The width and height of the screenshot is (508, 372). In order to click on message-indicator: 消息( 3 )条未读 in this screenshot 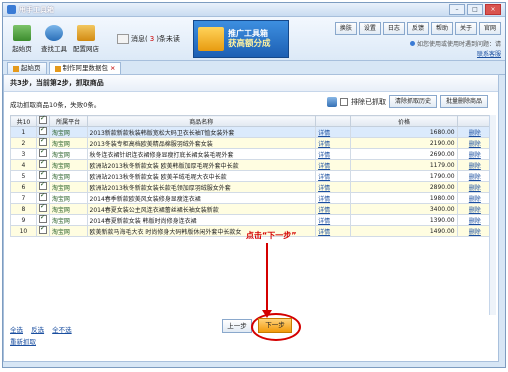, I will do `click(148, 38)`.